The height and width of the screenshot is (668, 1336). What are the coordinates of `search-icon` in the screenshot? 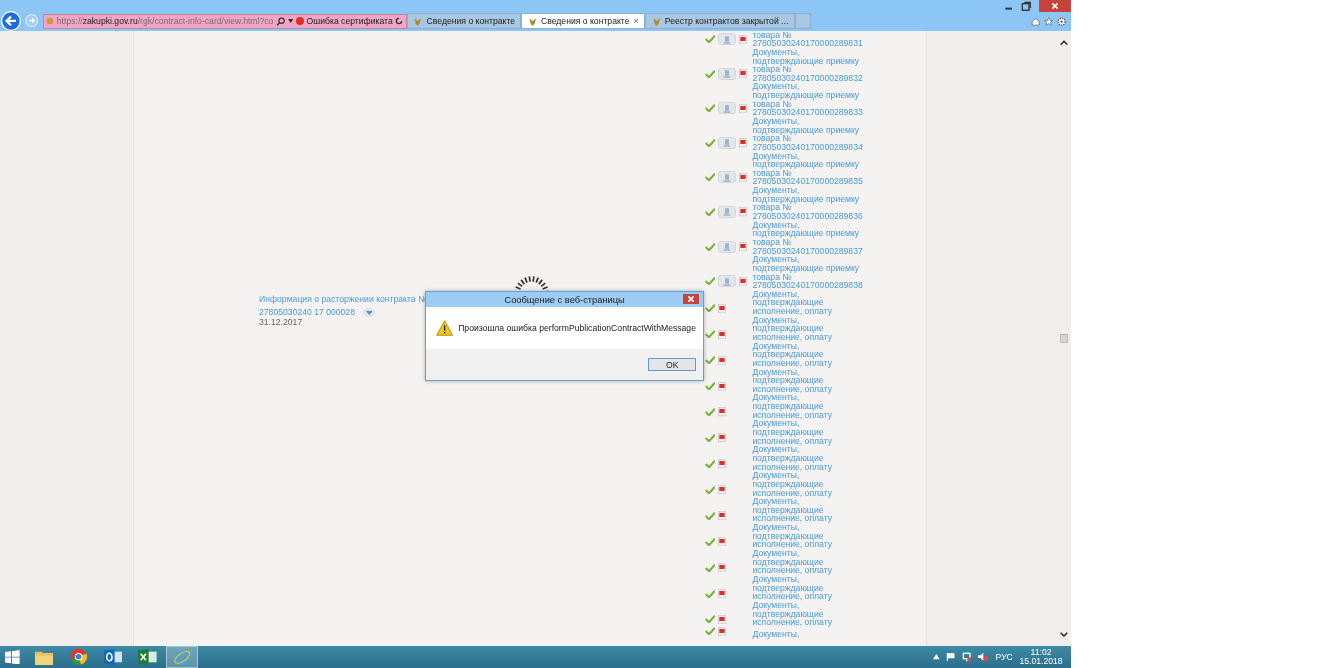 It's located at (281, 21).